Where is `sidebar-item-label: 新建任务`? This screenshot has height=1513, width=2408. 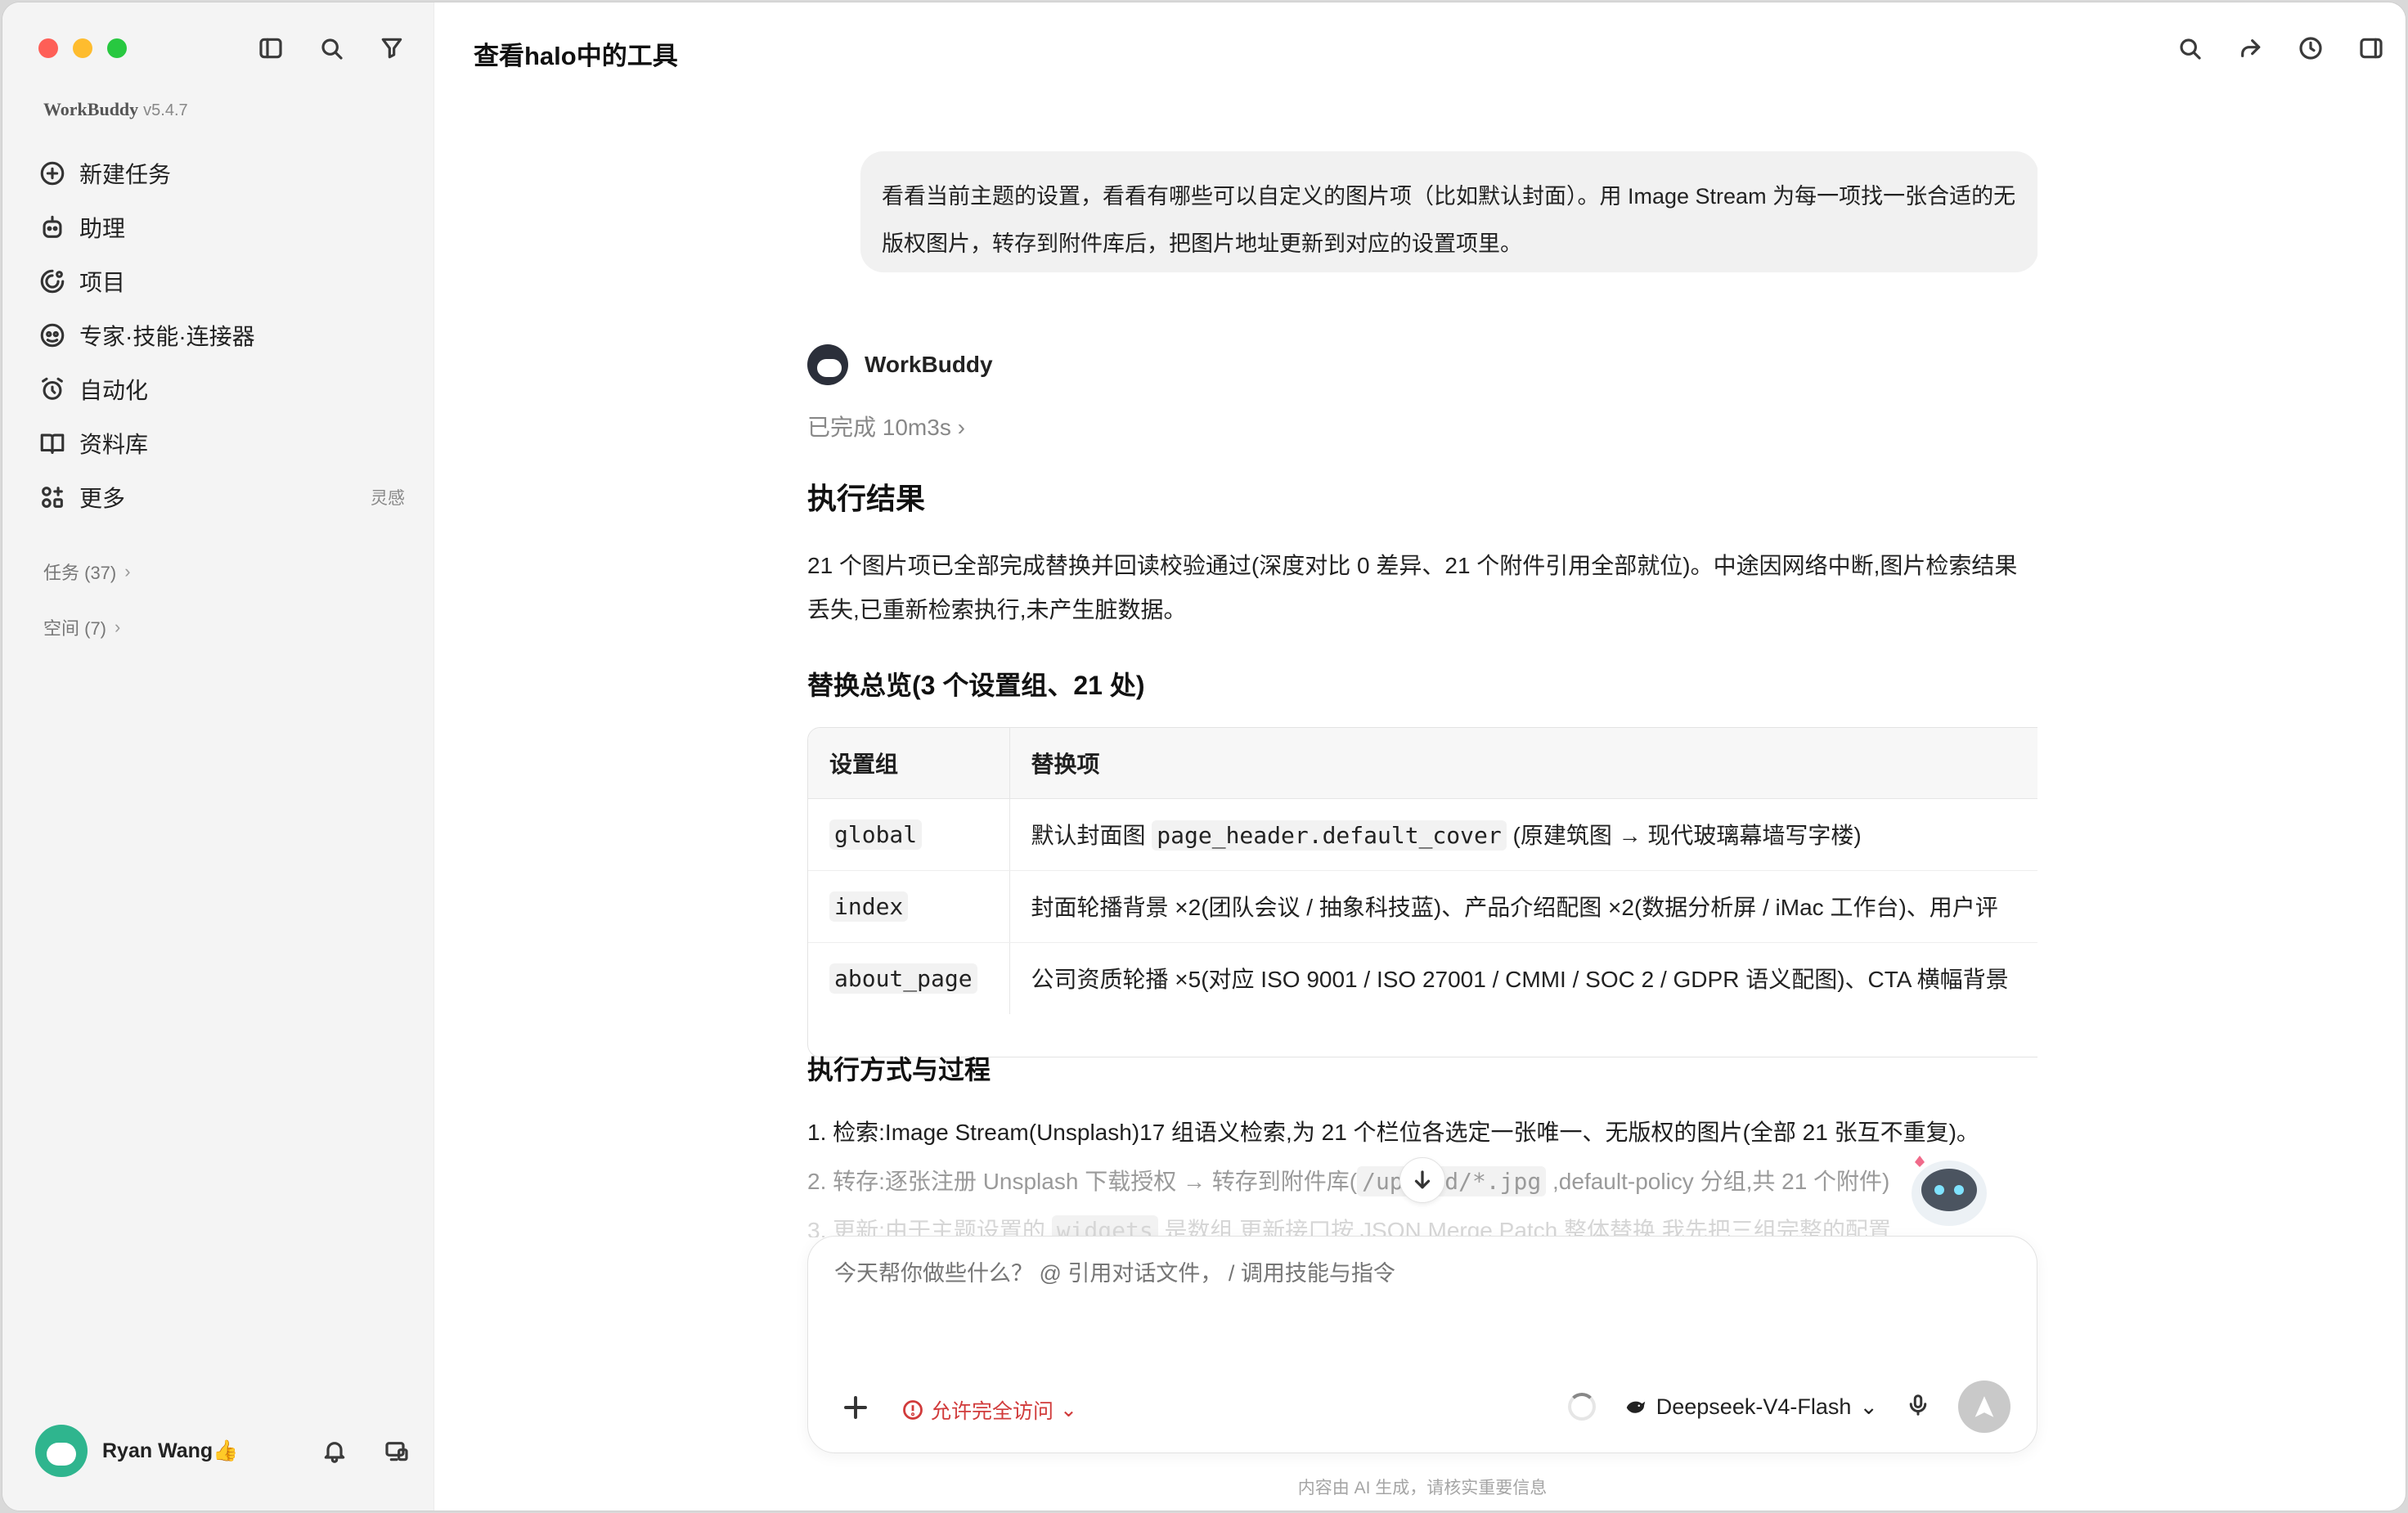
sidebar-item-label: 新建任务 is located at coordinates (126, 175).